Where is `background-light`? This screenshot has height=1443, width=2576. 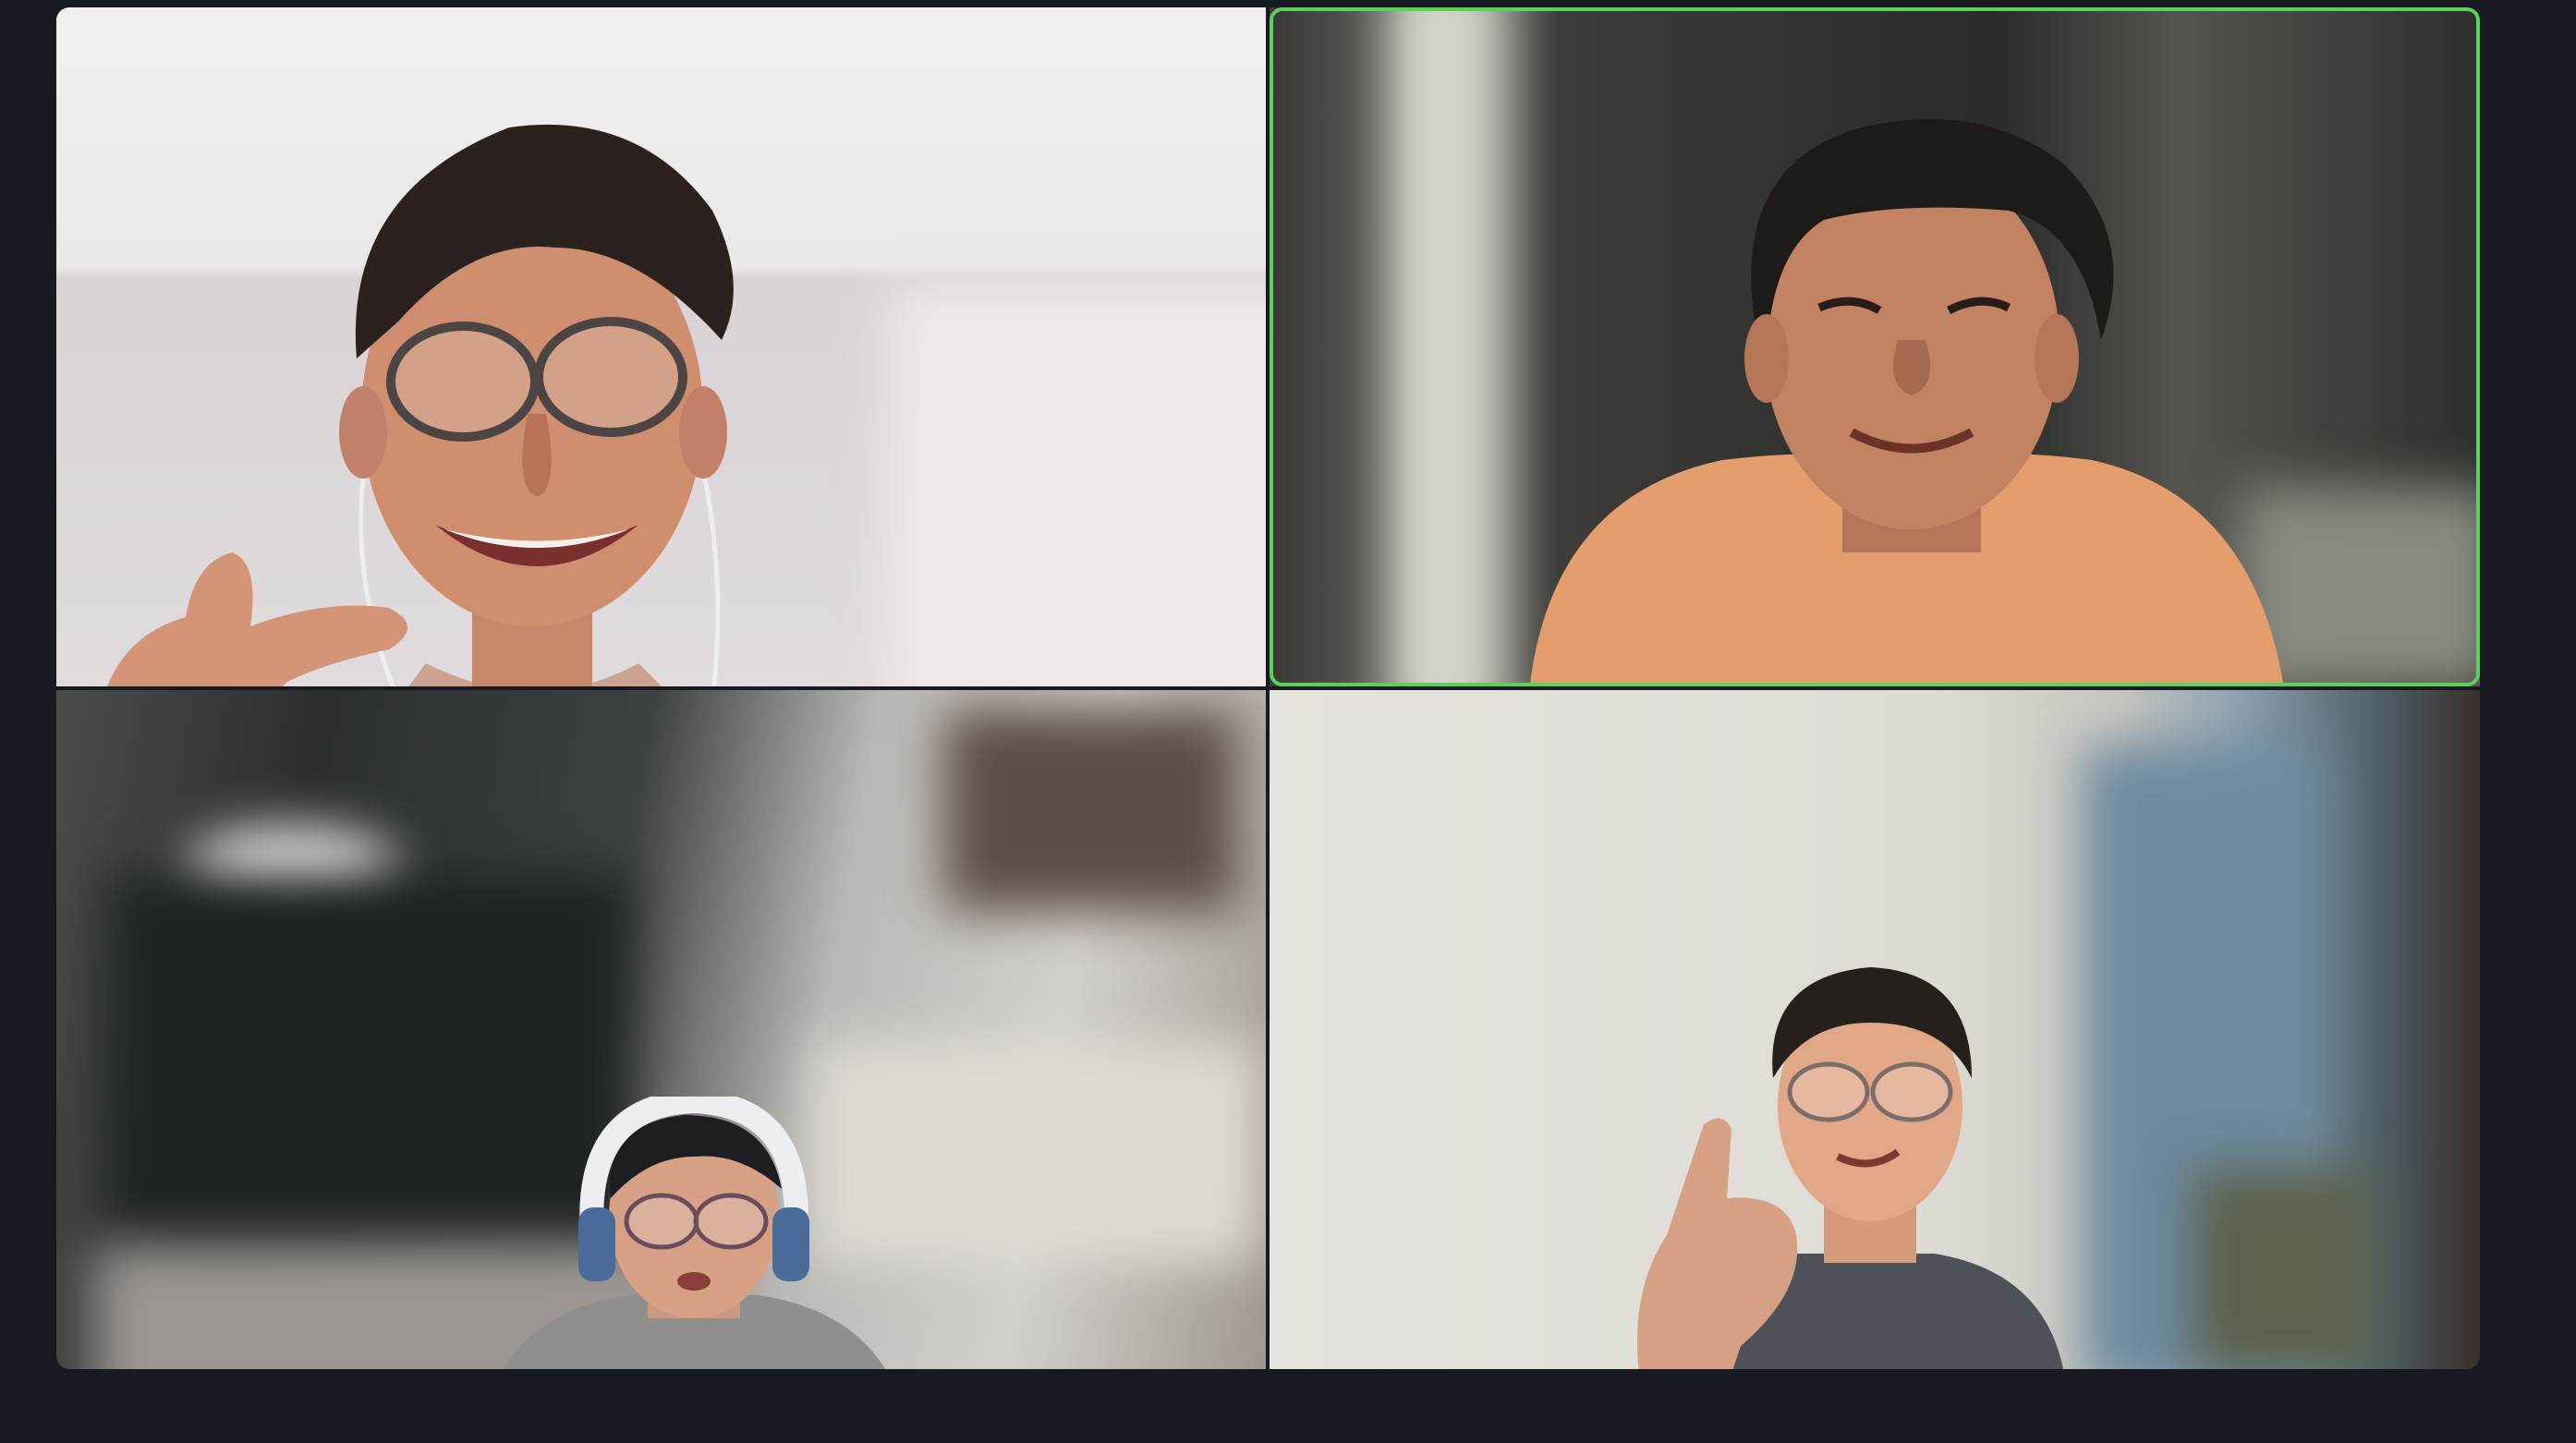 background-light is located at coordinates (1445, 347).